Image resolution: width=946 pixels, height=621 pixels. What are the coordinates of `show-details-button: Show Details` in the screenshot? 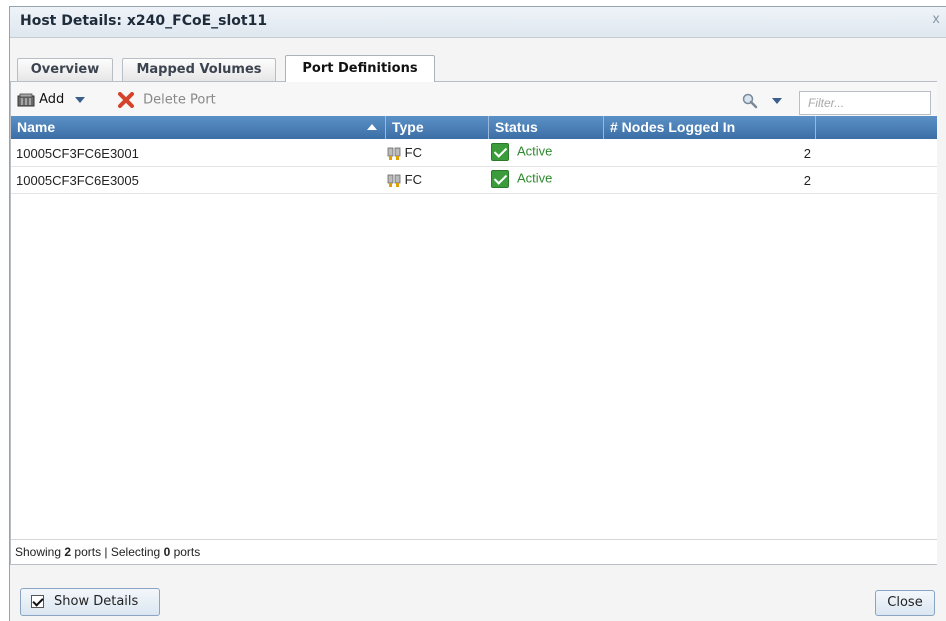 It's located at (90, 602).